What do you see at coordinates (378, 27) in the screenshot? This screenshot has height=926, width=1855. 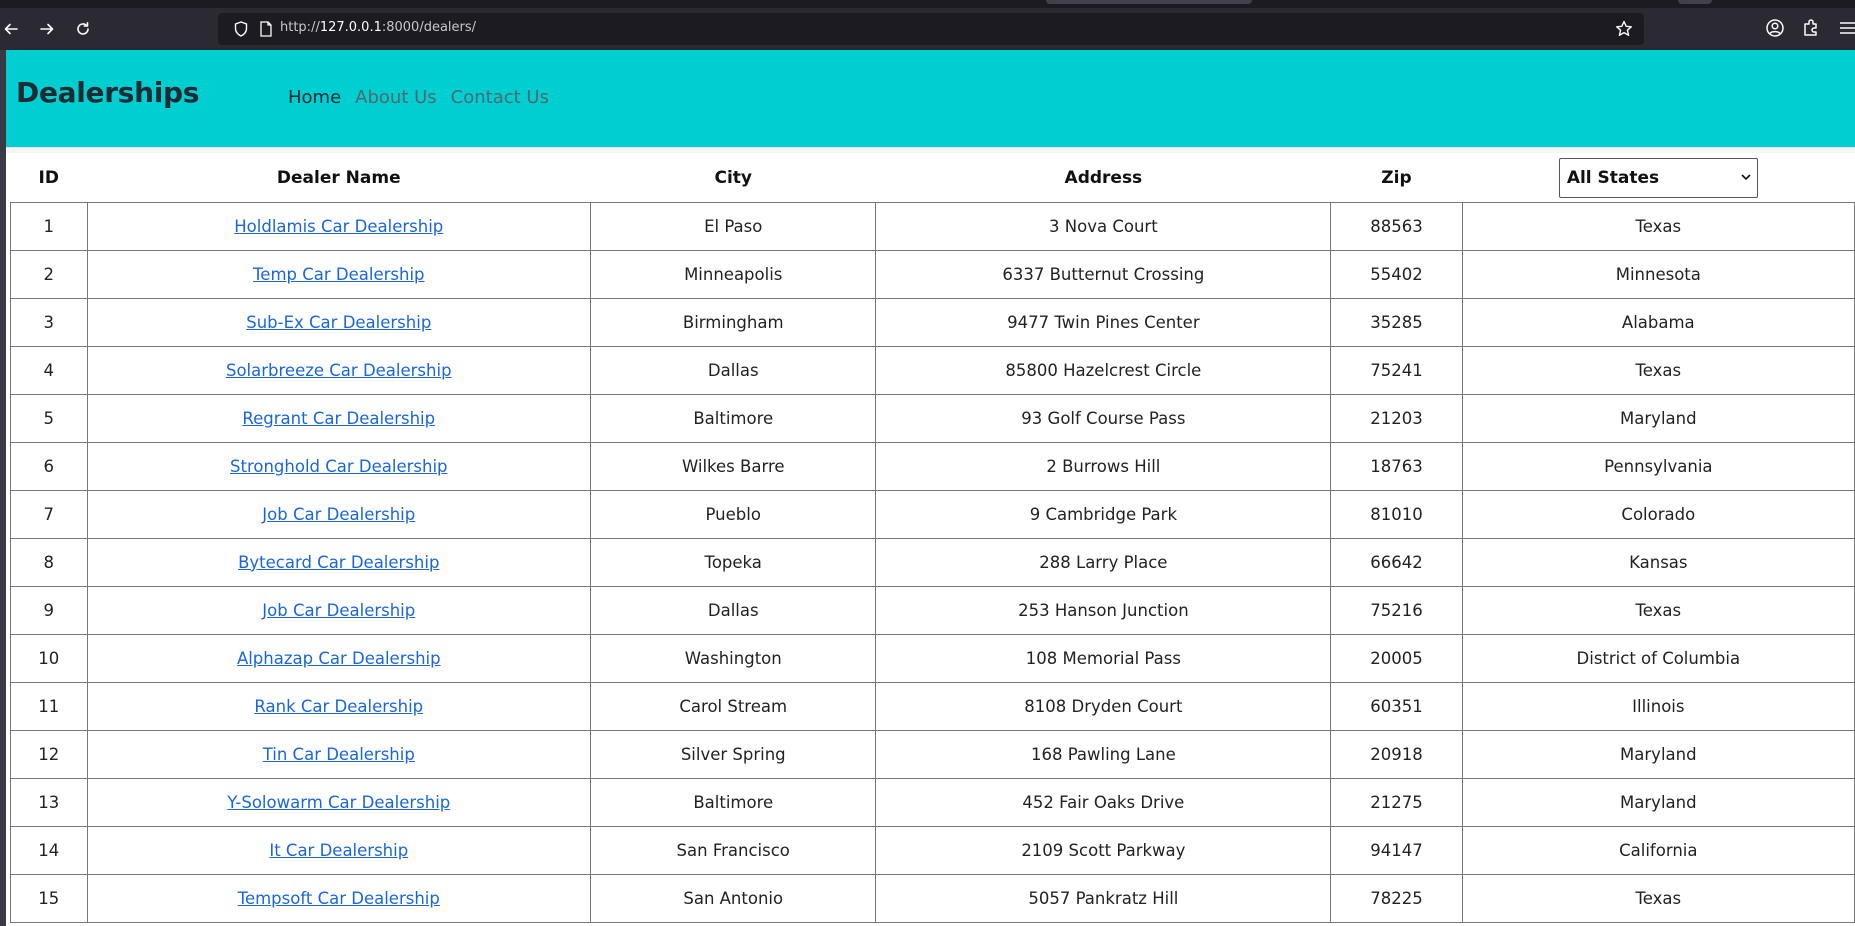 I see `url-text: http://127.0.0.1:8000/dealers/` at bounding box center [378, 27].